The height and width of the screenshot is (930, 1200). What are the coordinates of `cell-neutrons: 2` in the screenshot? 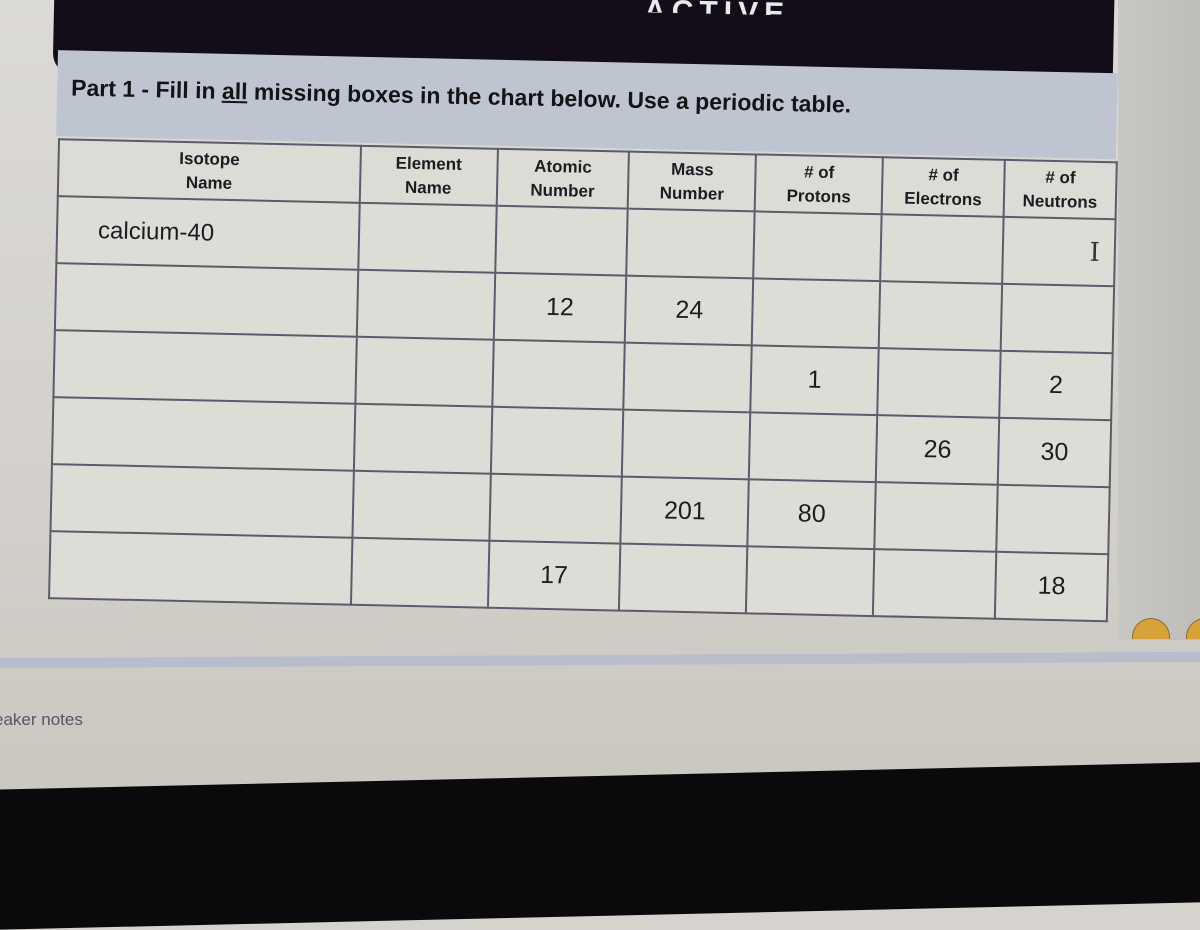 It's located at (1056, 385).